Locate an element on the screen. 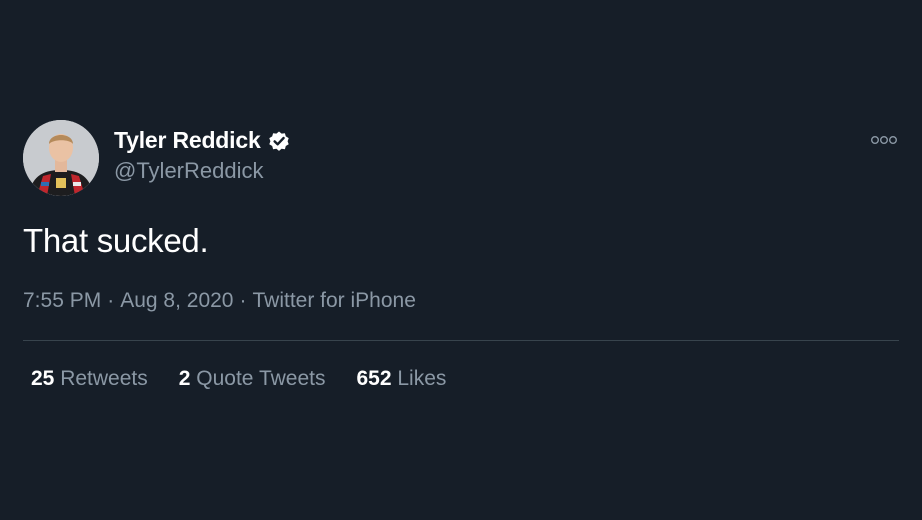  quote-tweets-stat: 2 Quote Tweets is located at coordinates (252, 379).